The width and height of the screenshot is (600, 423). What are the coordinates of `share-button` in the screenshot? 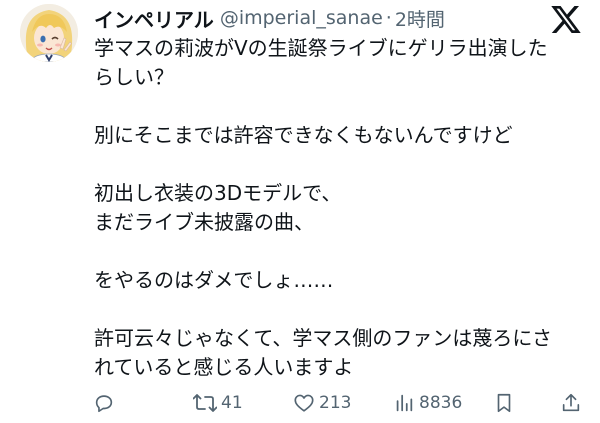 It's located at (571, 403).